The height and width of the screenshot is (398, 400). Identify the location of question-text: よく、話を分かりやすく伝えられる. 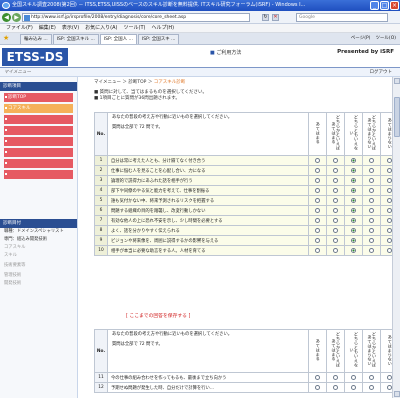
(208, 230).